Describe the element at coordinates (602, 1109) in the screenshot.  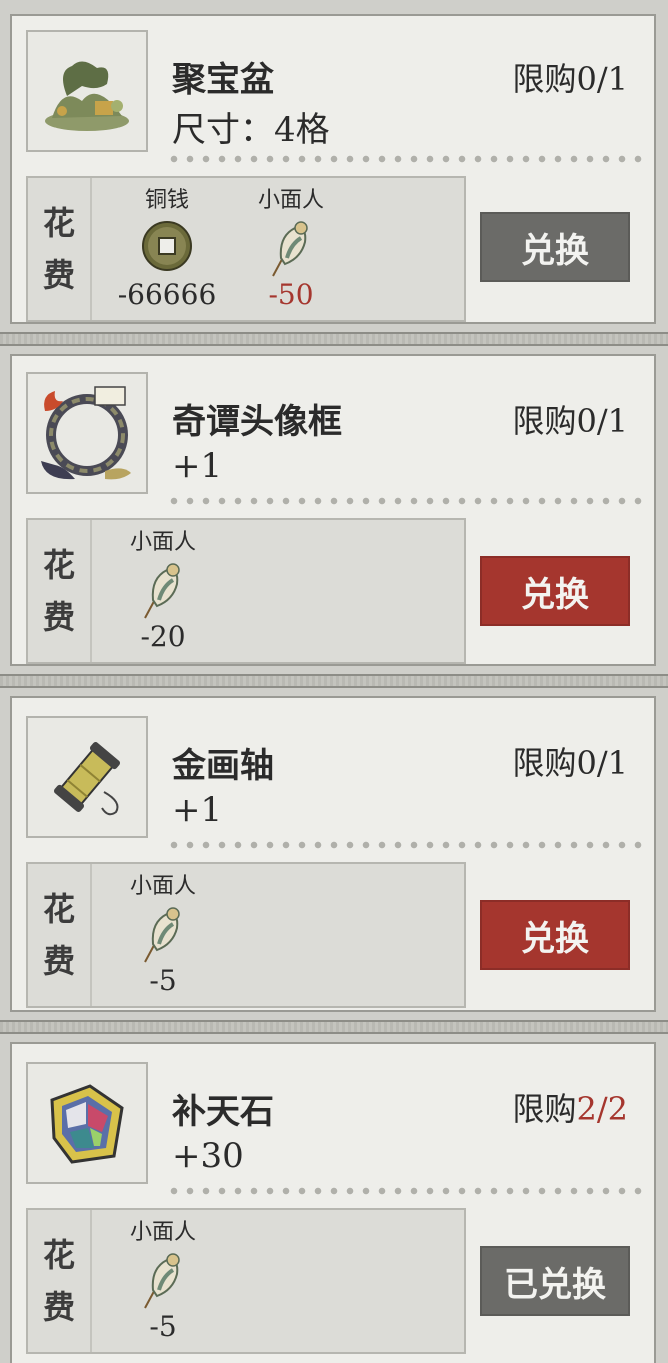
I see `purchase-limit-count: 2/2` at that location.